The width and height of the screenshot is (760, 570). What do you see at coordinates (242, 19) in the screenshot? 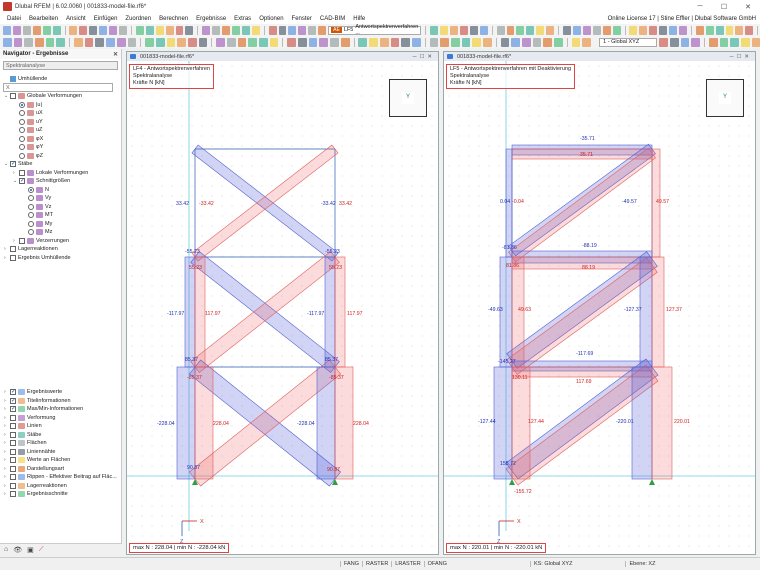
I see `menu-extras: Extras` at bounding box center [242, 19].